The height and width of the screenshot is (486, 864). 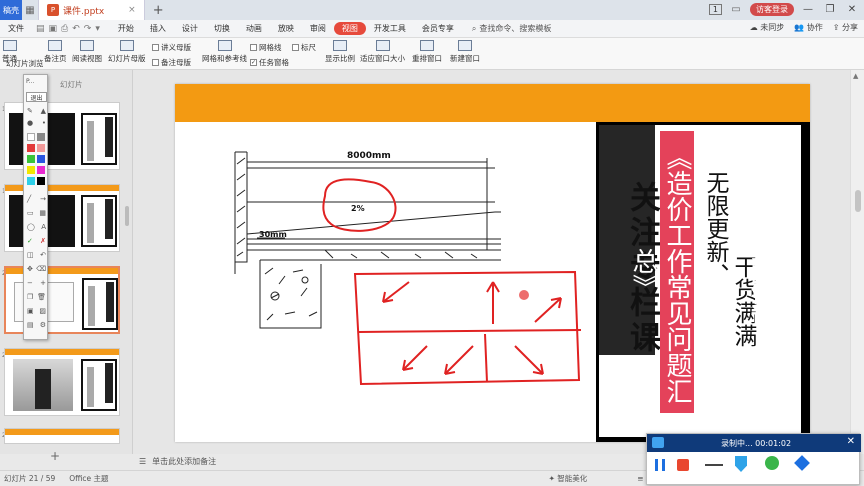 What do you see at coordinates (266, 47) in the screenshot?
I see `gridlines-checkbox: 网格线` at bounding box center [266, 47].